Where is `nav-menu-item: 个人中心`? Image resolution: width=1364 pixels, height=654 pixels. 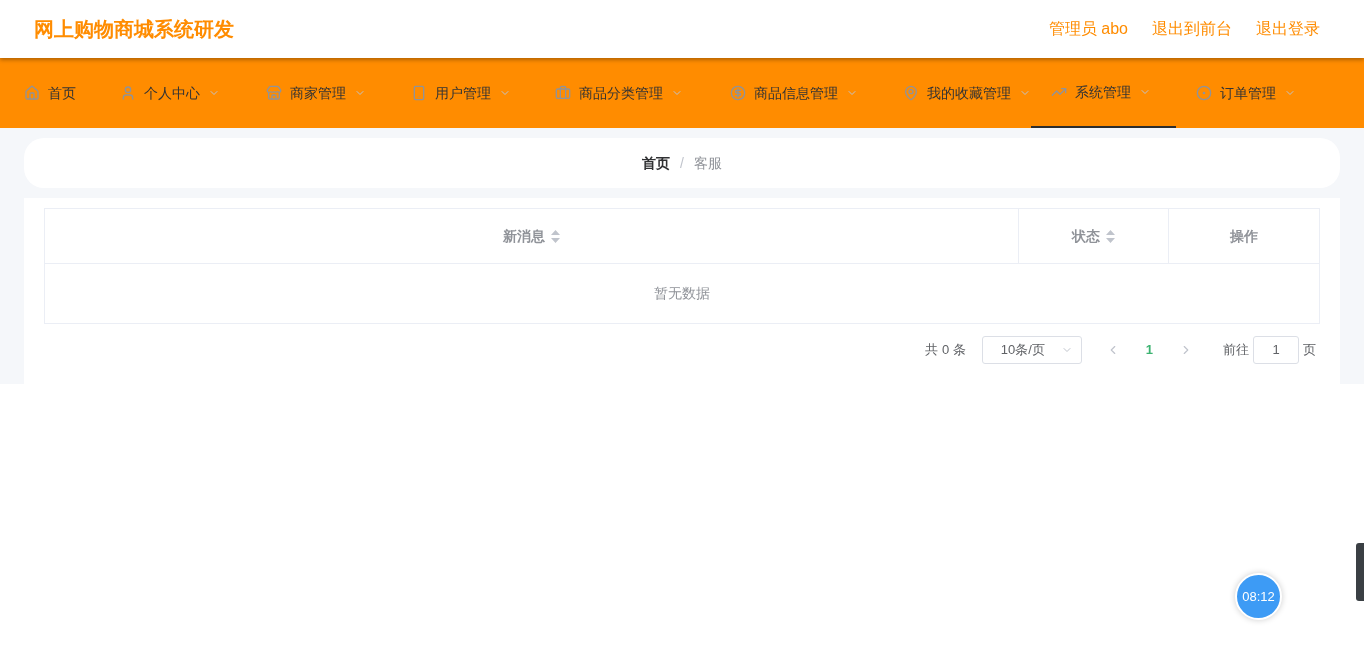
nav-menu-item: 个人中心 is located at coordinates (173, 93).